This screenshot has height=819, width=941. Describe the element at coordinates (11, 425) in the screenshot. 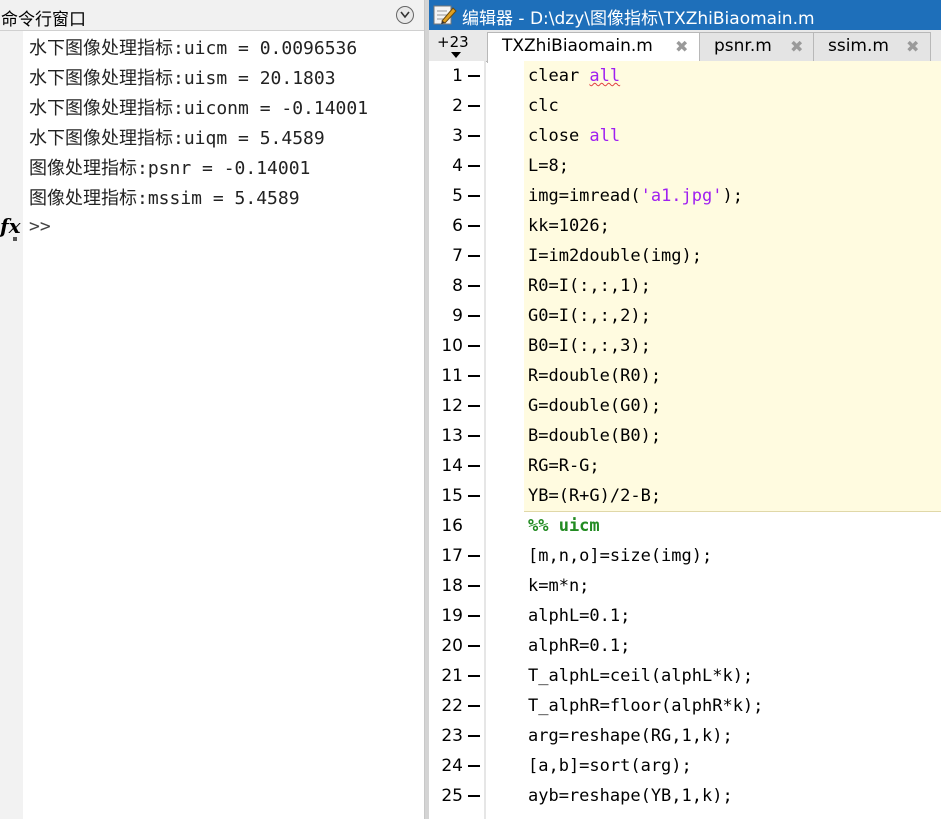

I see `command-window-gutter` at that location.